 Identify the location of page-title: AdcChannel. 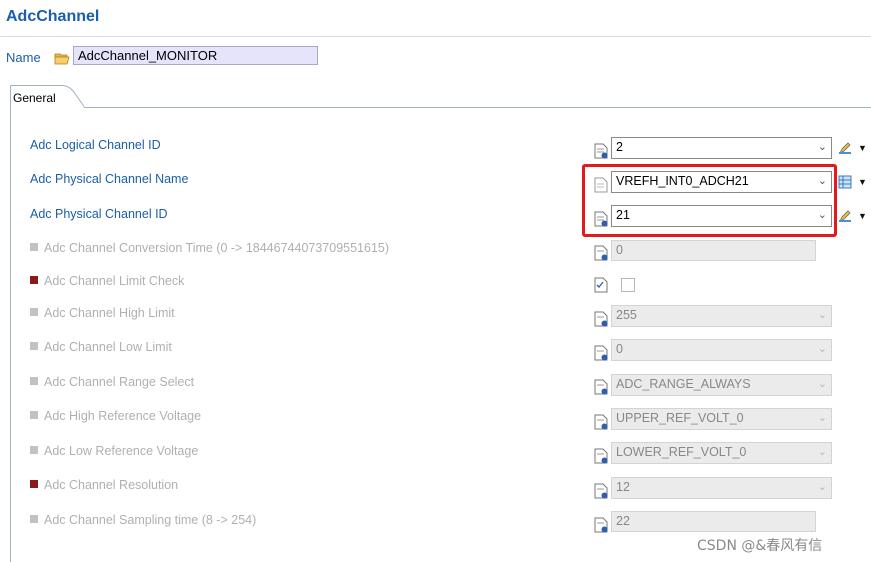
(53, 16).